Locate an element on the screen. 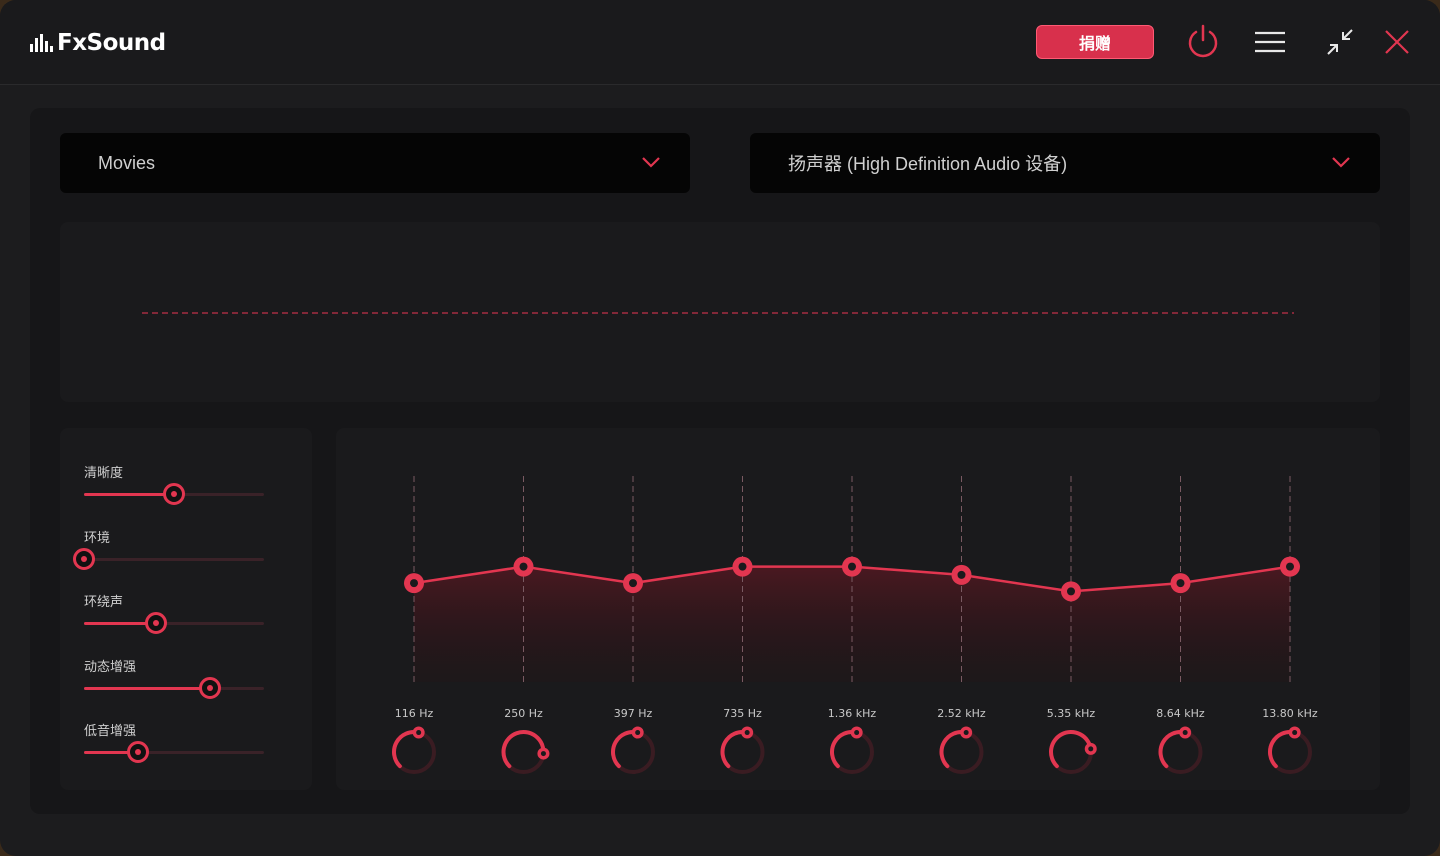 The height and width of the screenshot is (856, 1440). eq-band-label: 13.80 kHz is located at coordinates (1290, 713).